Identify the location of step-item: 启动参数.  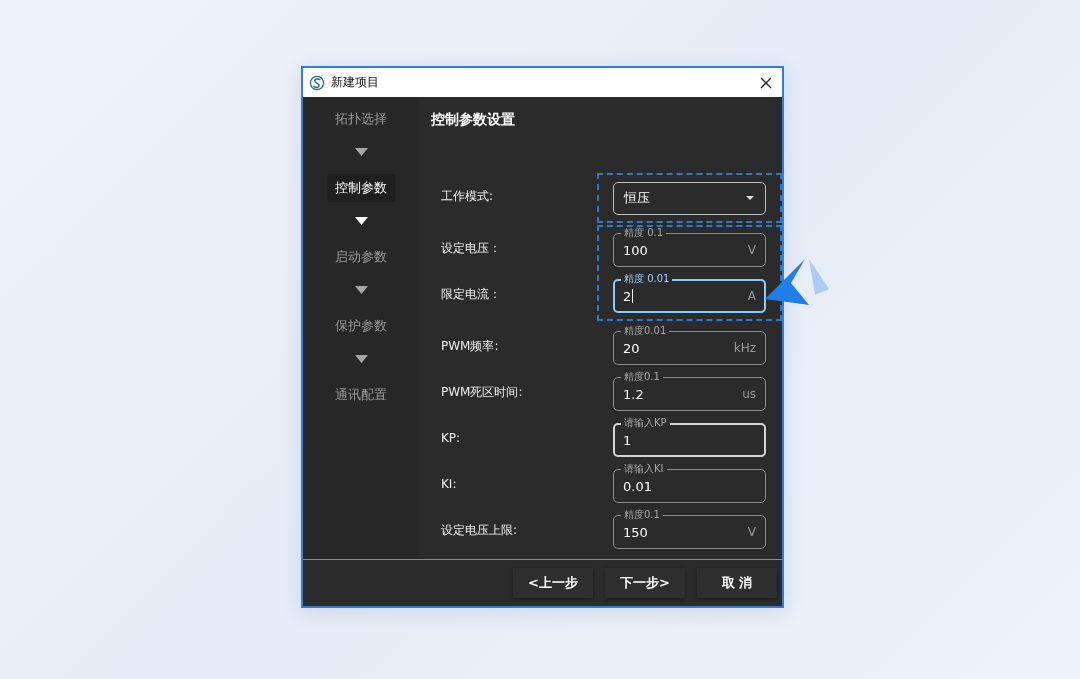
(361, 257).